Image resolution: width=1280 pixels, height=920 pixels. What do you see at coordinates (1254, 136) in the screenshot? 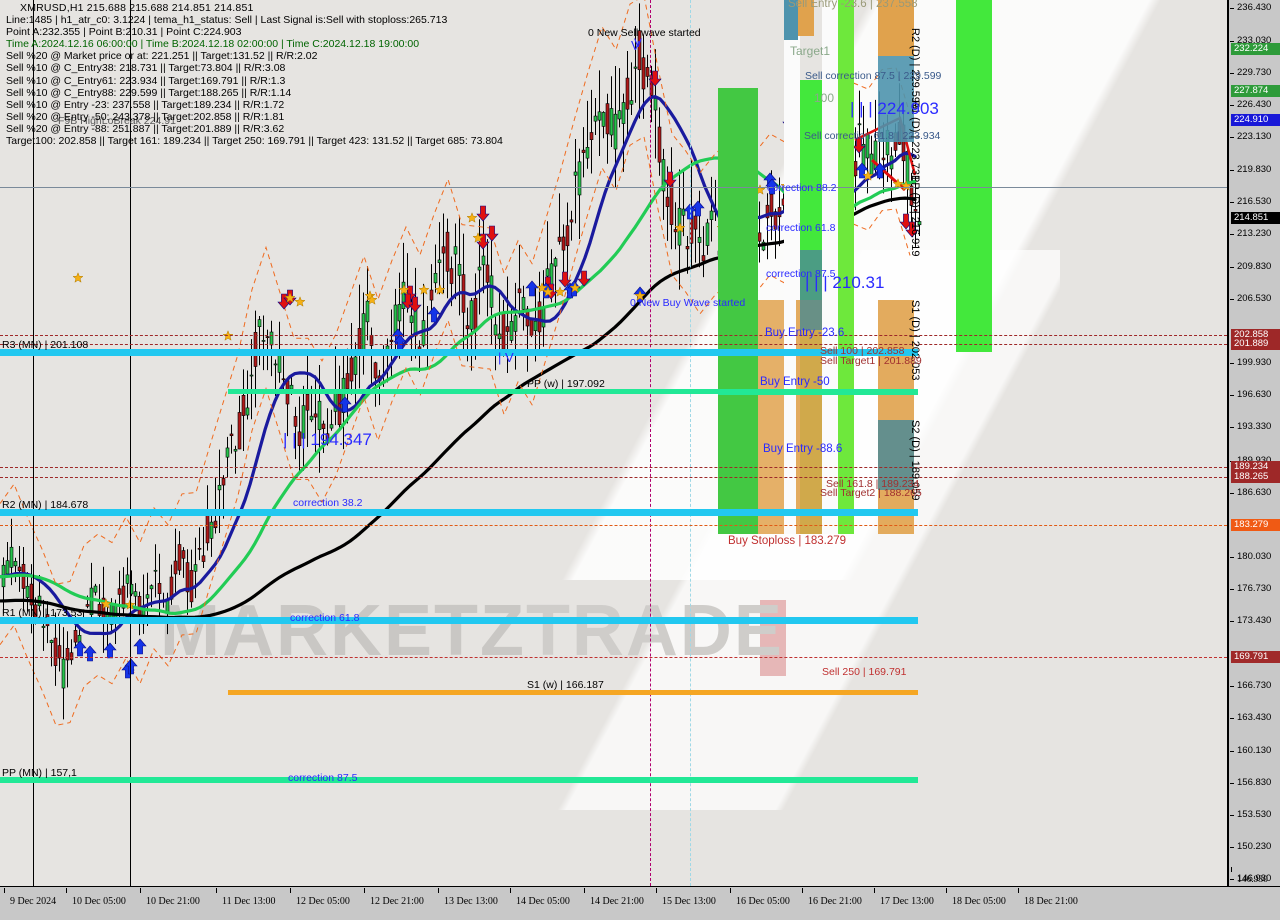
I see `price-tick: 223.130` at bounding box center [1254, 136].